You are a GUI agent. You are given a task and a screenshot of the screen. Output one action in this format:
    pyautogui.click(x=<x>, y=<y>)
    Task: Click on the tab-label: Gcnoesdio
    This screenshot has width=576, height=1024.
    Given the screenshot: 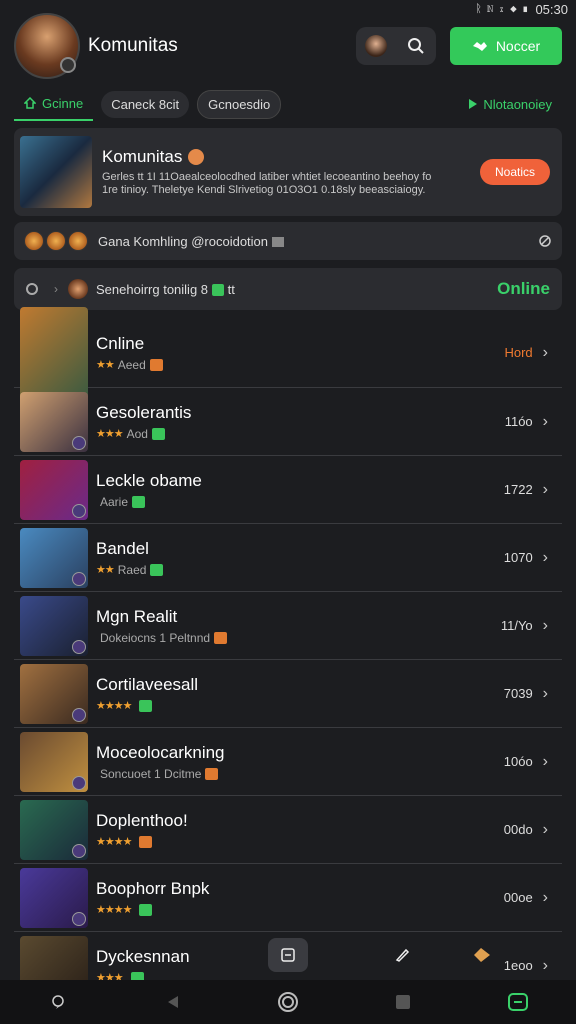 What is the action you would take?
    pyautogui.click(x=239, y=104)
    